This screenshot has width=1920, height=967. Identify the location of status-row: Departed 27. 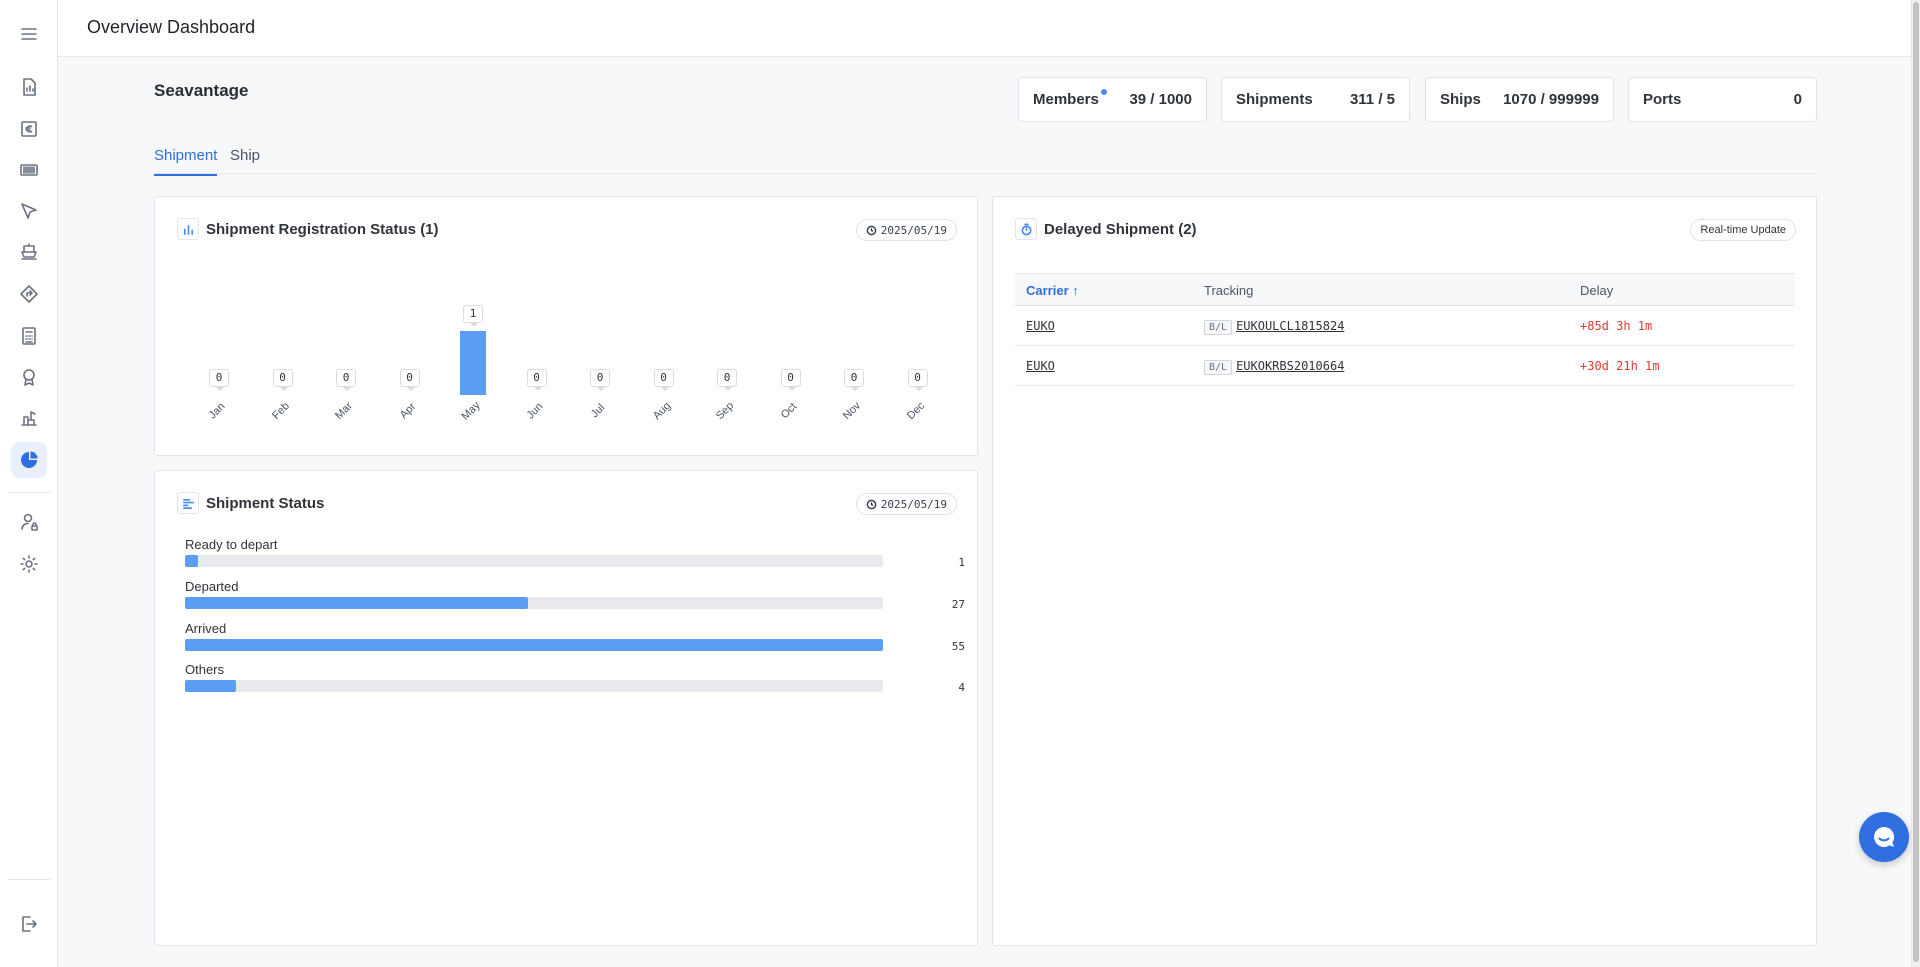
(575, 595).